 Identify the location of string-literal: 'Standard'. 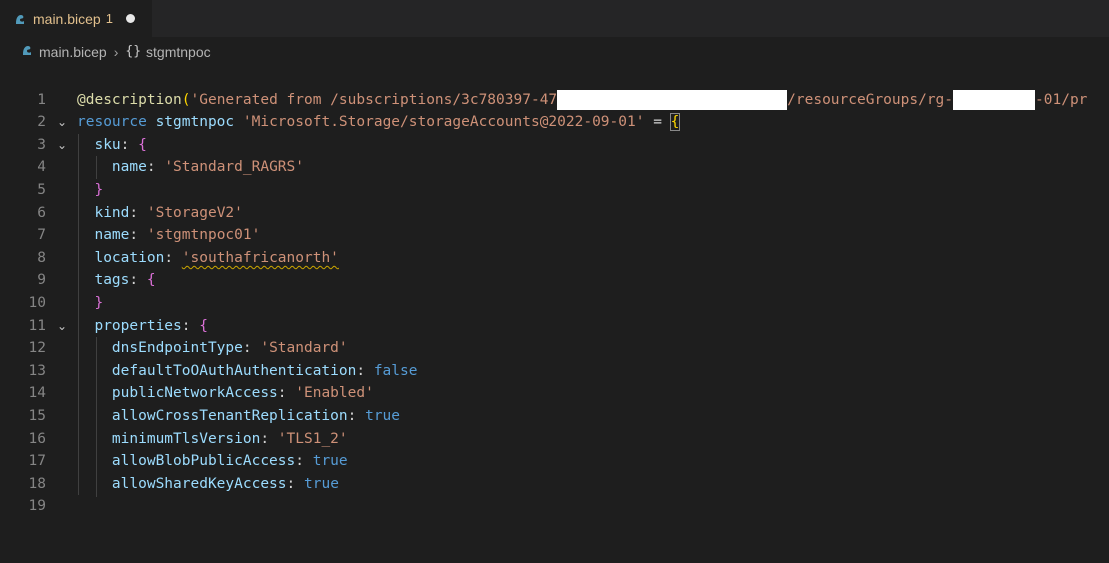
(304, 348).